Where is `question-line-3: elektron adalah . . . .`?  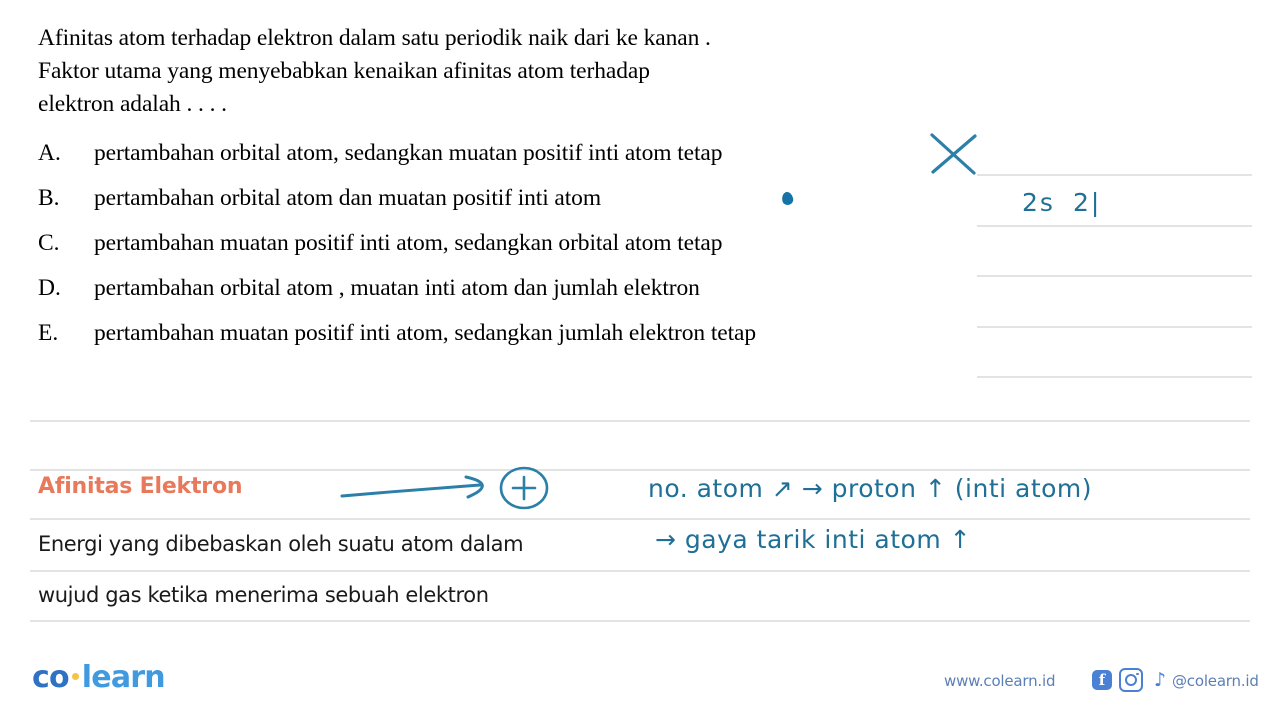
question-line-3: elektron adalah . . . . is located at coordinates (132, 104).